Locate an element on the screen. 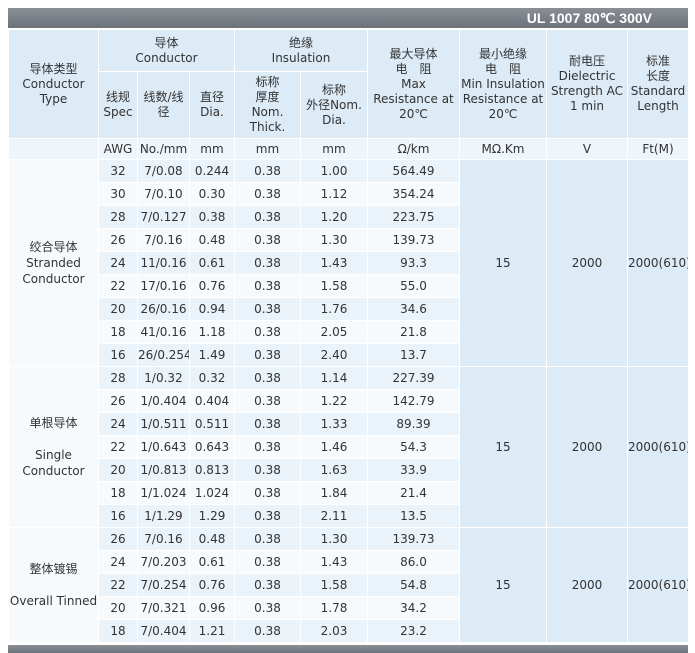 The height and width of the screenshot is (653, 695). header-max-resistance: 最大导体 电 阻 Max Resistance at 20℃ is located at coordinates (413, 84).